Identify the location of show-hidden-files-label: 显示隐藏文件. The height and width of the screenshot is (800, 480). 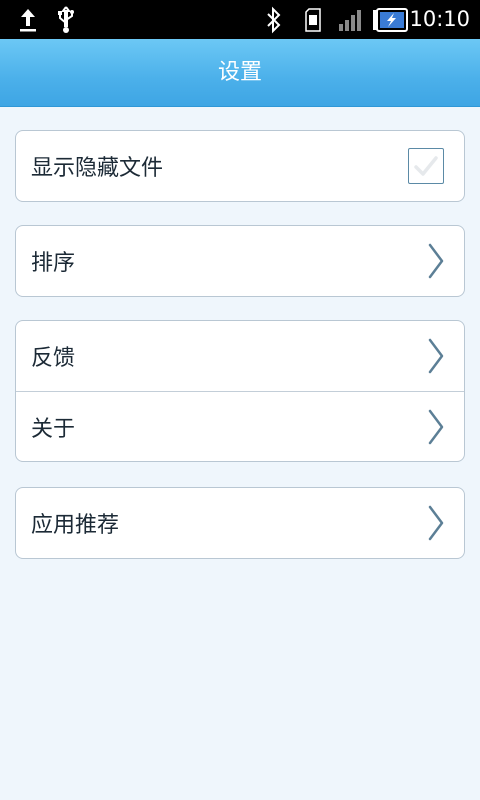
(97, 168).